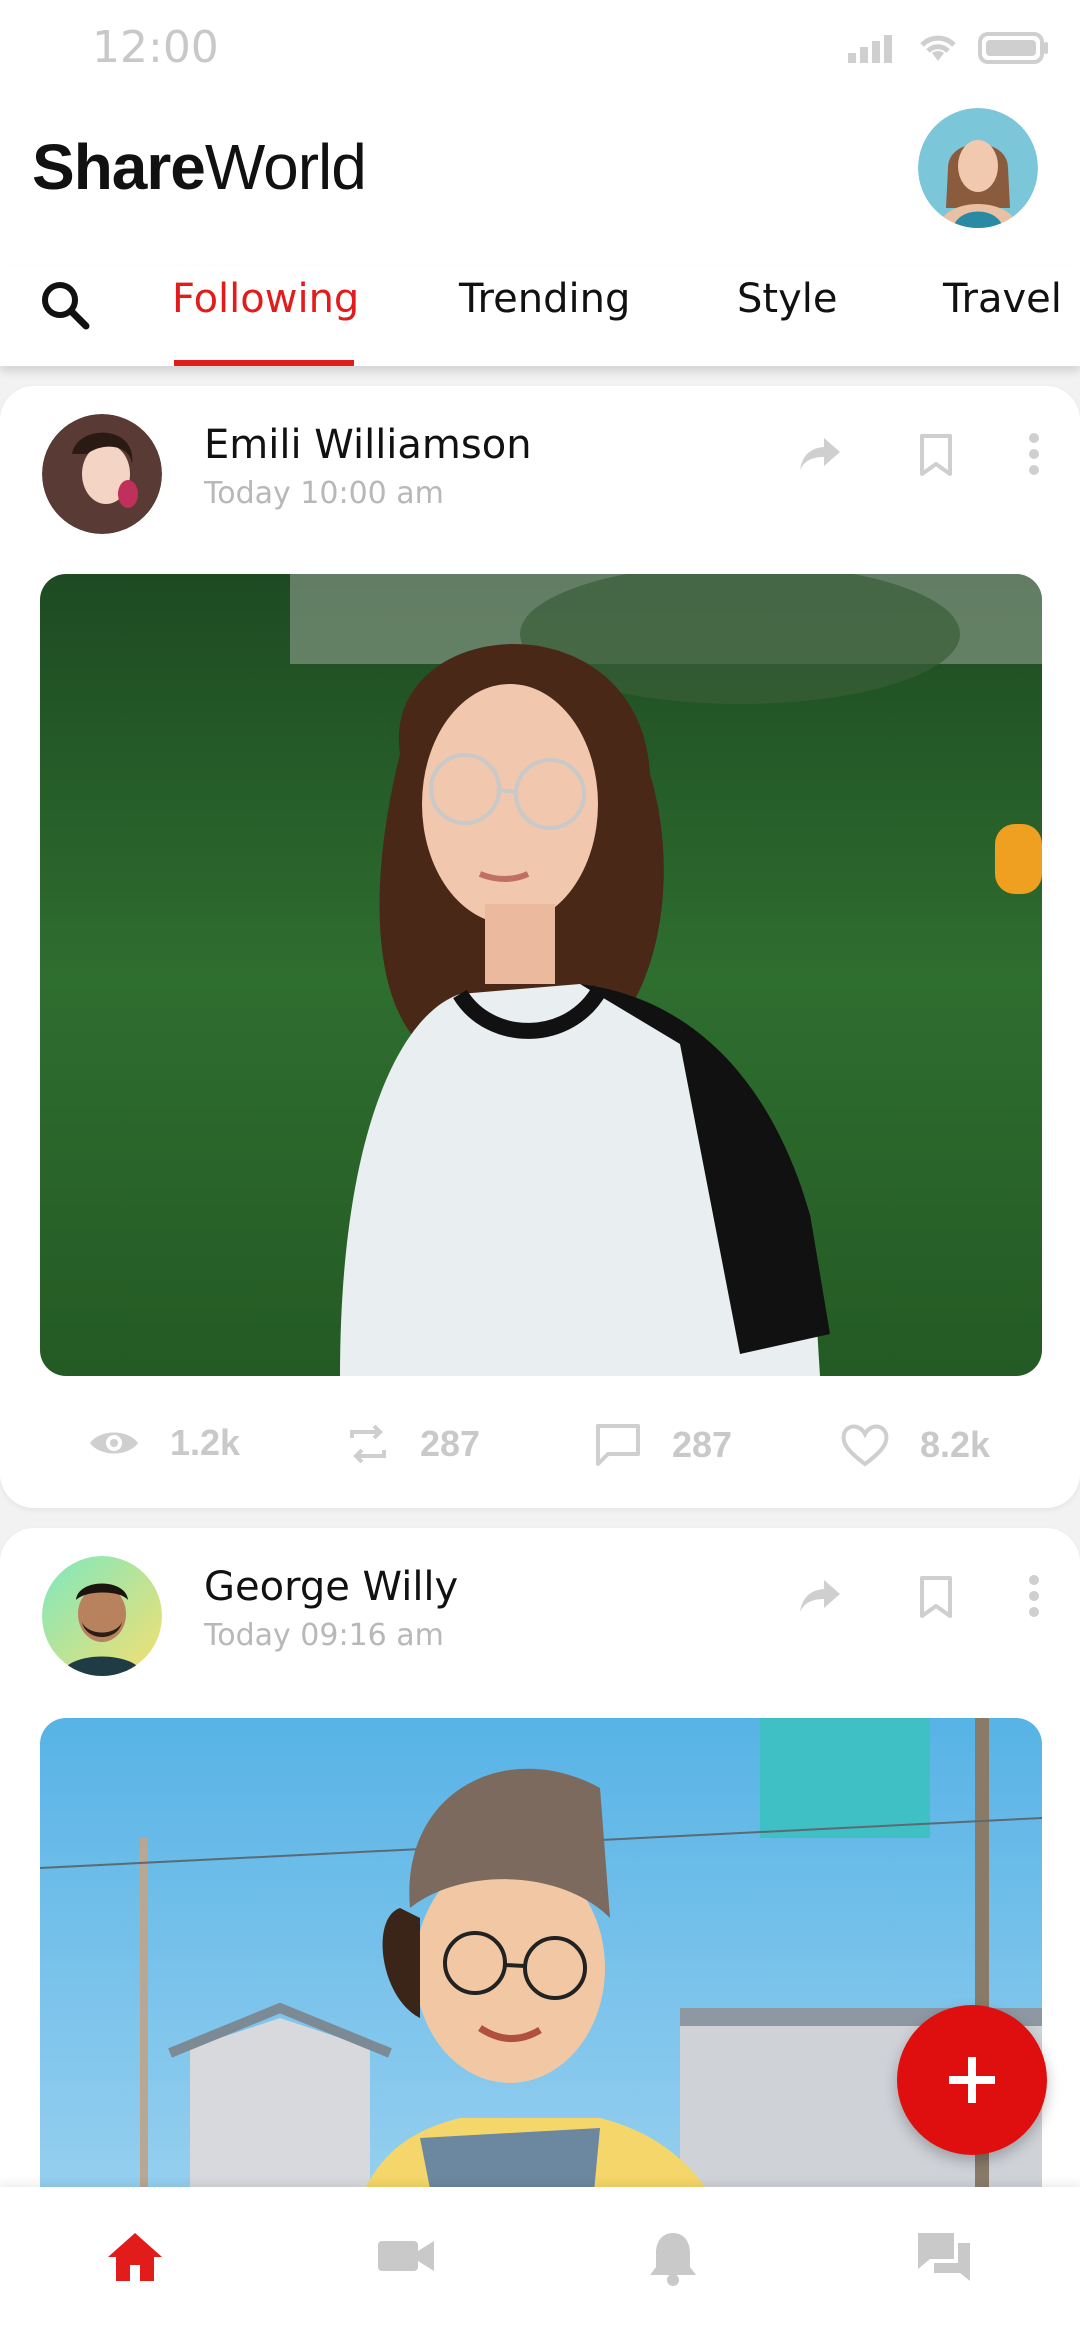  Describe the element at coordinates (331, 1587) in the screenshot. I see `author-name: George Willy` at that location.